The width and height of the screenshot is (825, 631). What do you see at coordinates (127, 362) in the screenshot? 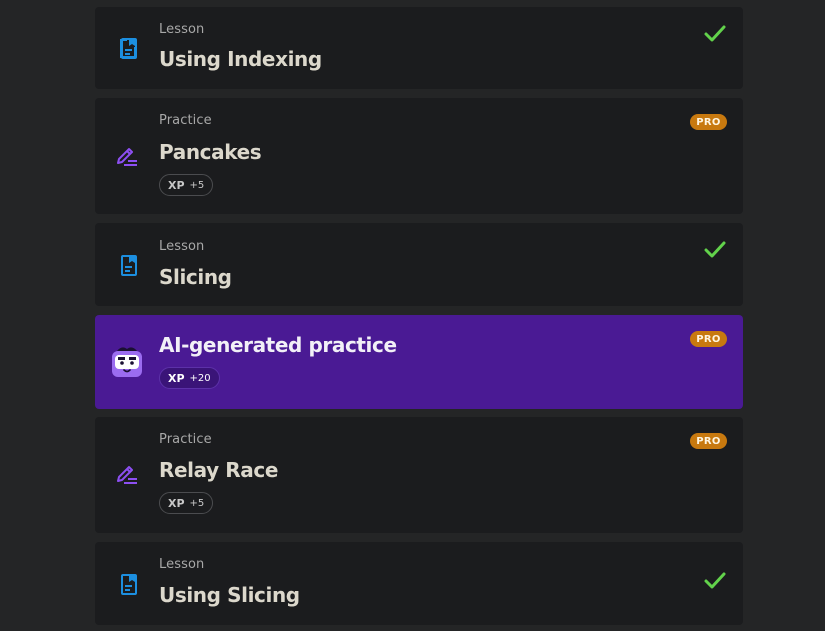
I see `ai-robot-mascot-icon` at bounding box center [127, 362].